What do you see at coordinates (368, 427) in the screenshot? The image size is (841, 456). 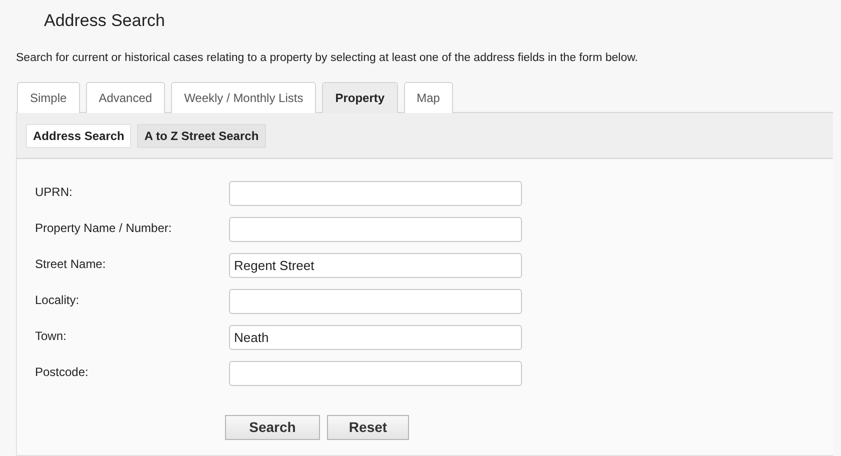 I see `reset-button: Reset` at bounding box center [368, 427].